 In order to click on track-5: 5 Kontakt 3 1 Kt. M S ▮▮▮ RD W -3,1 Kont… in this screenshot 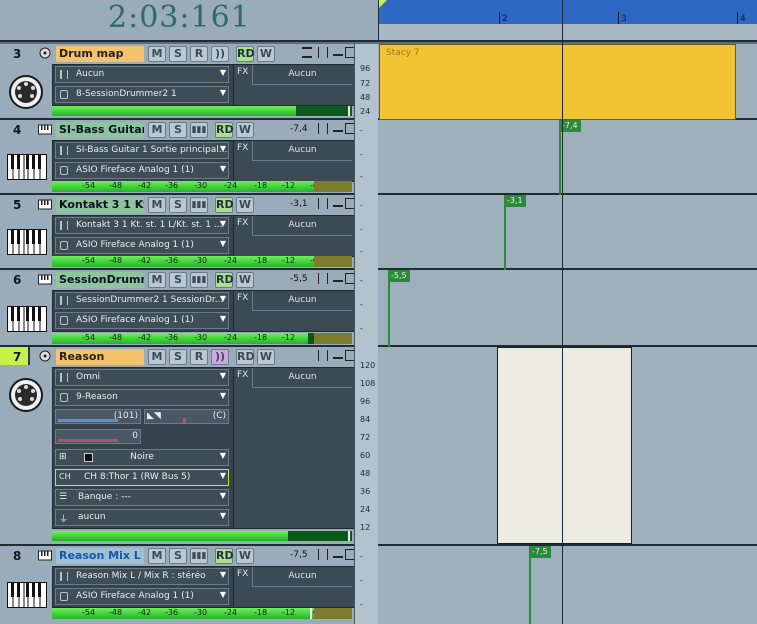, I will do `click(189, 232)`.